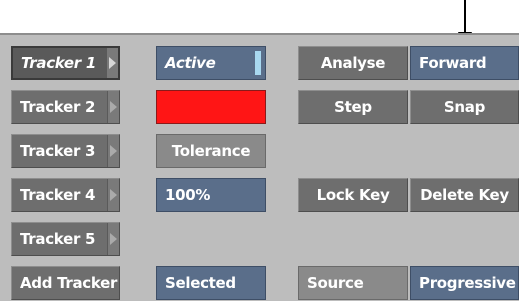 This screenshot has height=301, width=519. Describe the element at coordinates (65, 283) in the screenshot. I see `add-tracker-button: Add Tracker` at that location.